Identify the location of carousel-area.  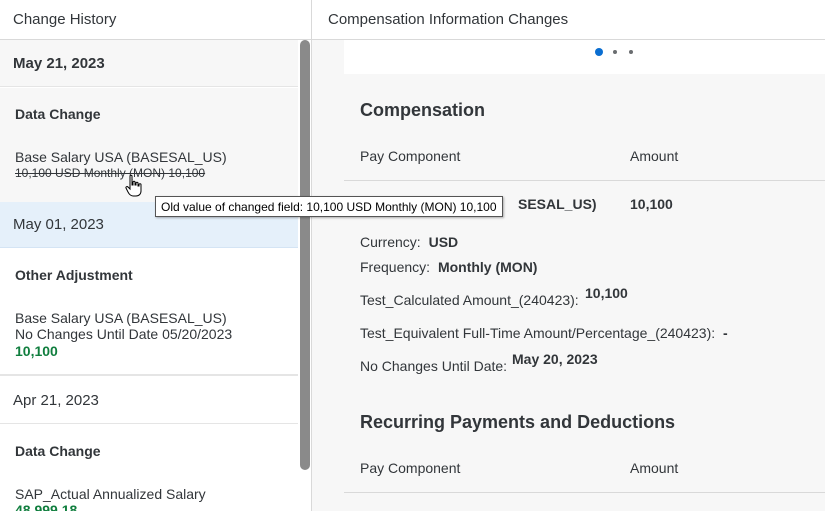
(584, 57).